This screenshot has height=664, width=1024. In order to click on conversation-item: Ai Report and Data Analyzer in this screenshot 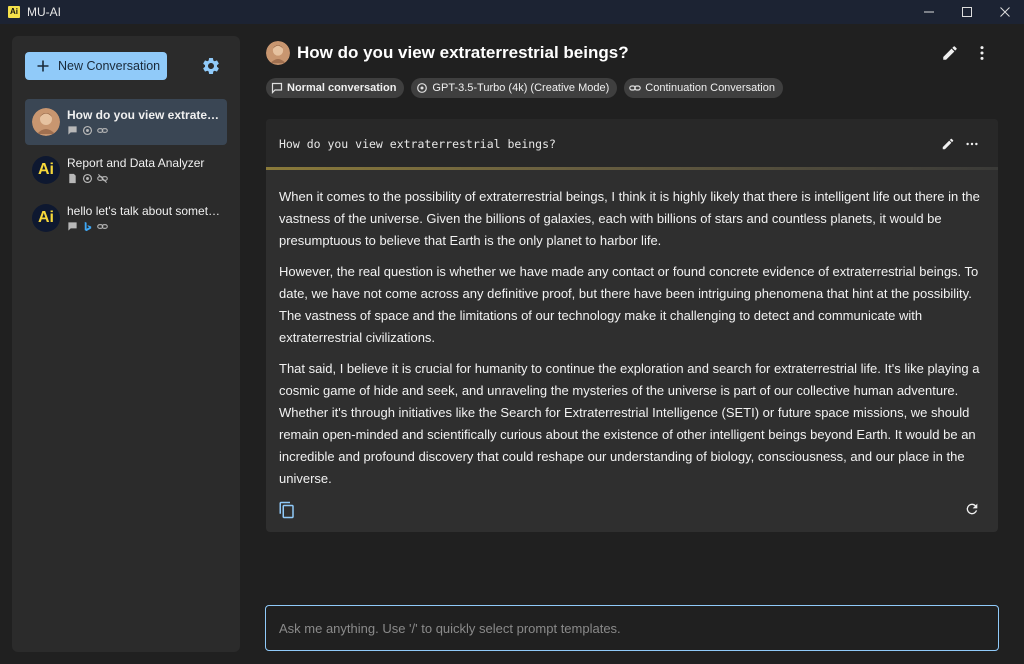, I will do `click(126, 170)`.